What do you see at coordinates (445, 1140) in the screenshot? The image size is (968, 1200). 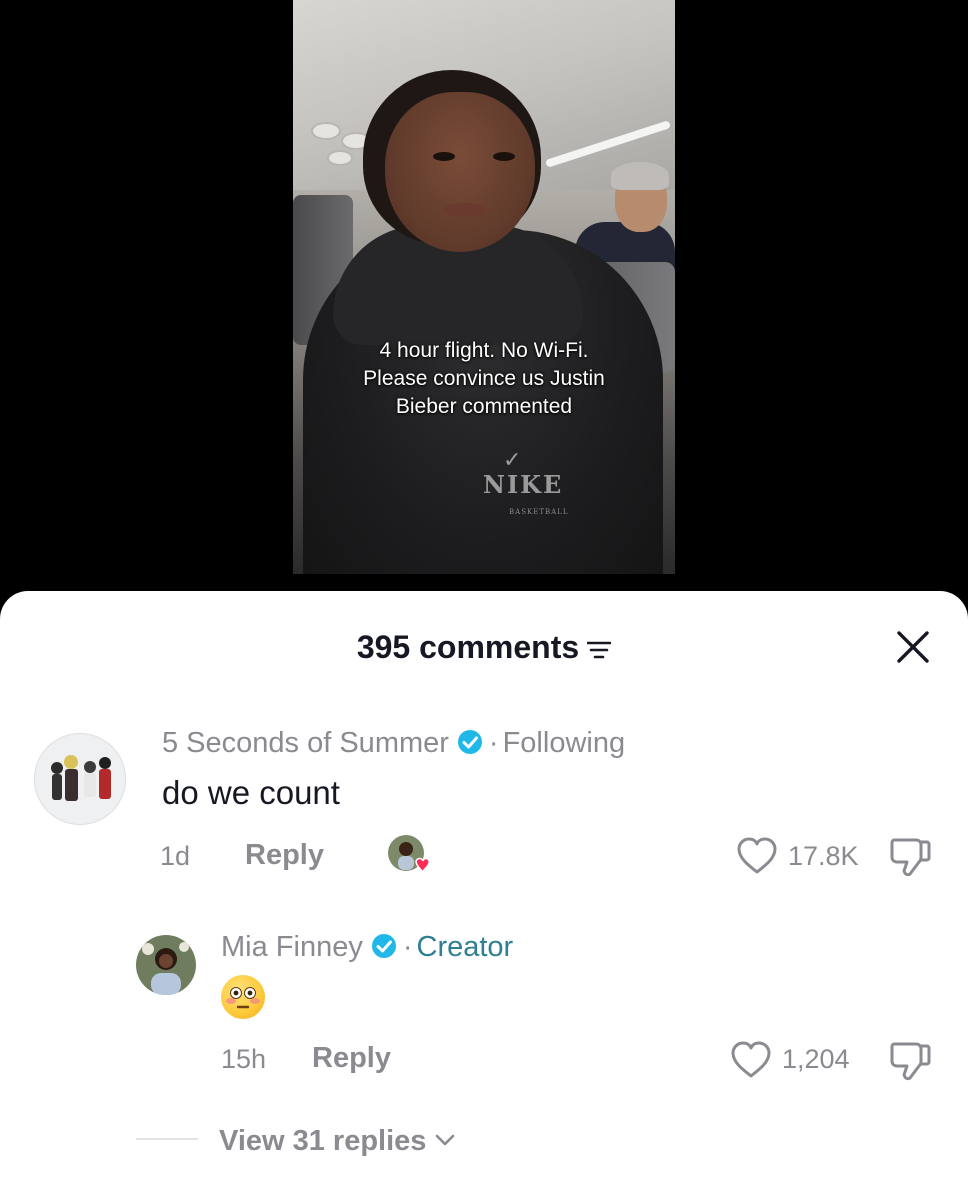 I see `chevron-down-icon` at bounding box center [445, 1140].